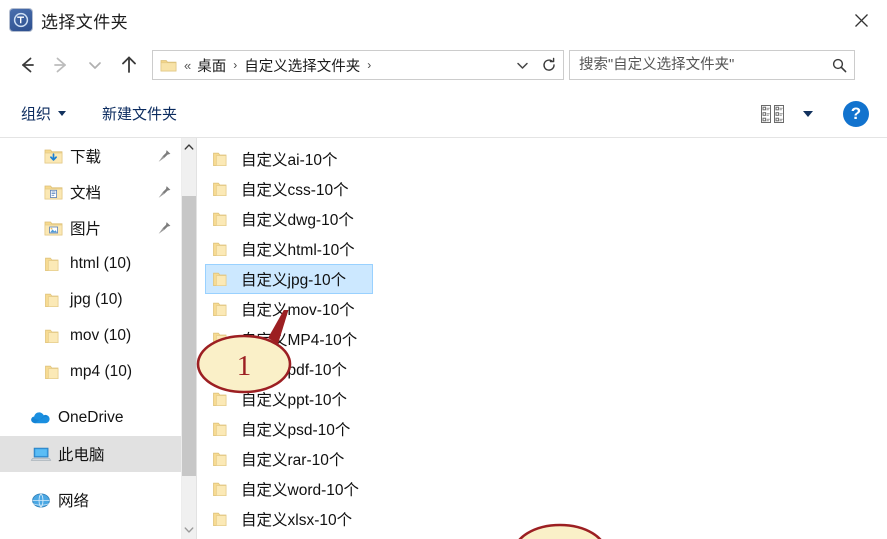 The image size is (887, 539). What do you see at coordinates (101, 335) in the screenshot?
I see `sidebar-label: mov (10)` at bounding box center [101, 335].